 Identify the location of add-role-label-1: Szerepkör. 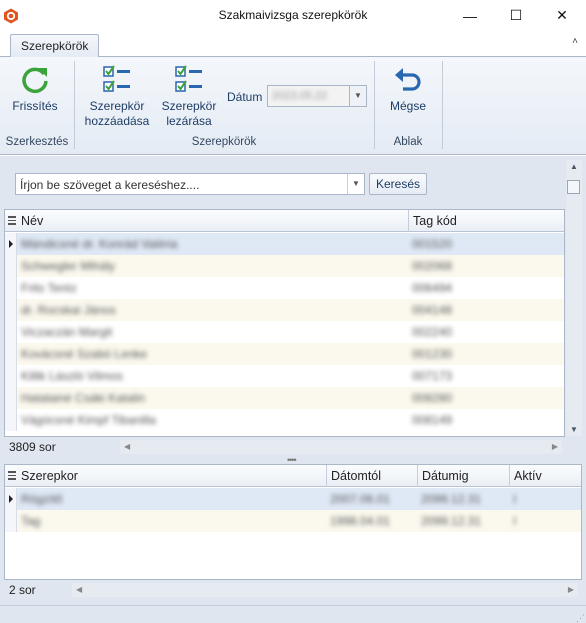
(117, 106).